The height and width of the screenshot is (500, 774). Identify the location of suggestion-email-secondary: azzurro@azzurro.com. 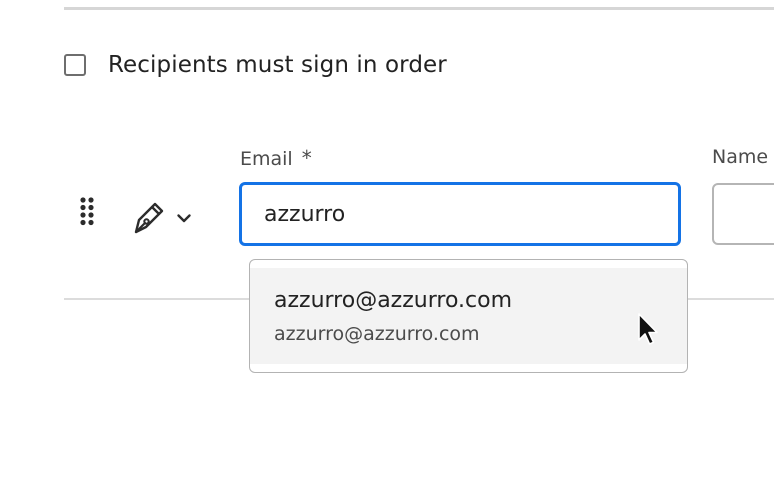
(377, 334).